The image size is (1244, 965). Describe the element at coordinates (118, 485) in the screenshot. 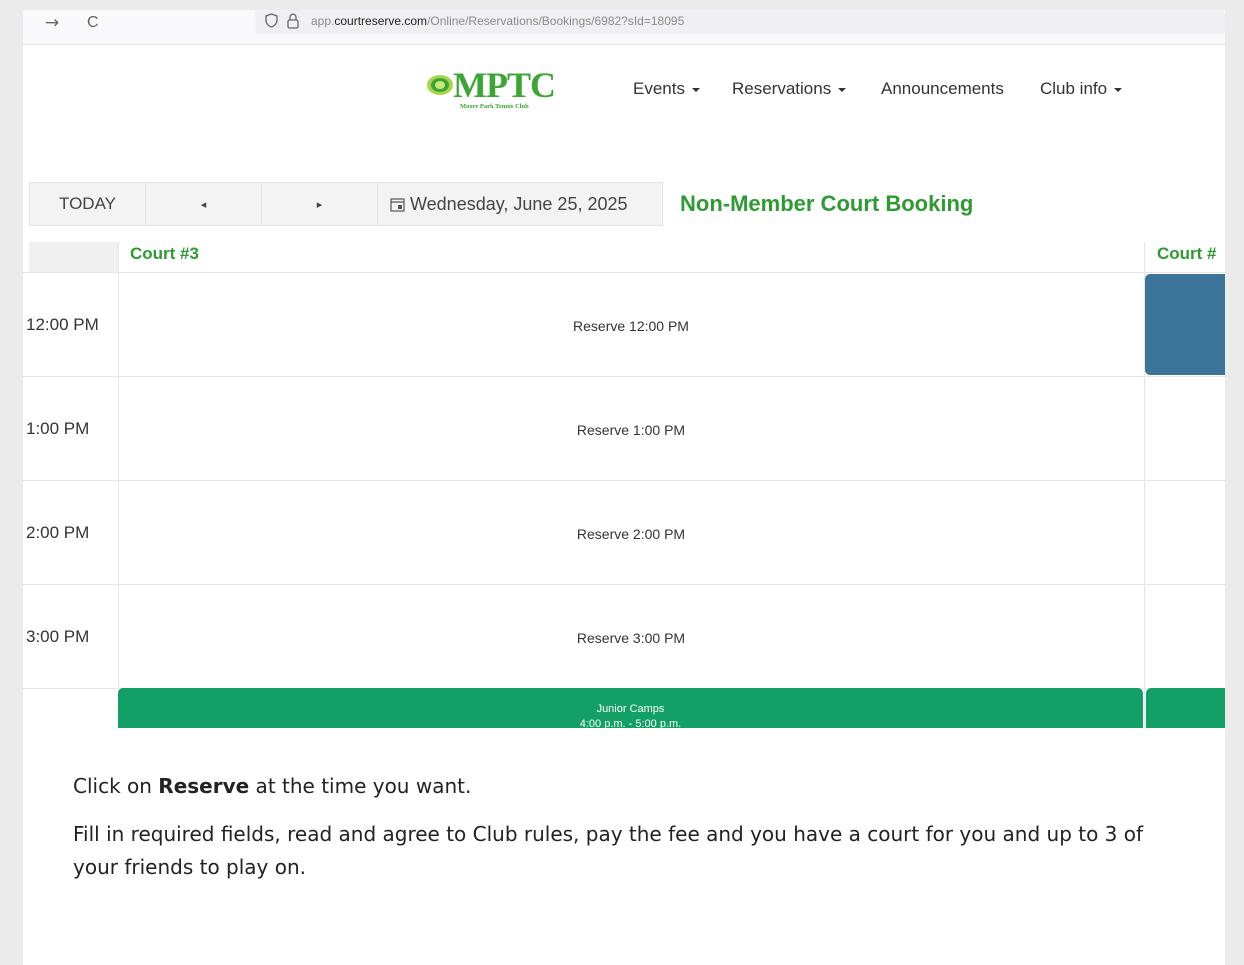

I see `column-divider` at that location.